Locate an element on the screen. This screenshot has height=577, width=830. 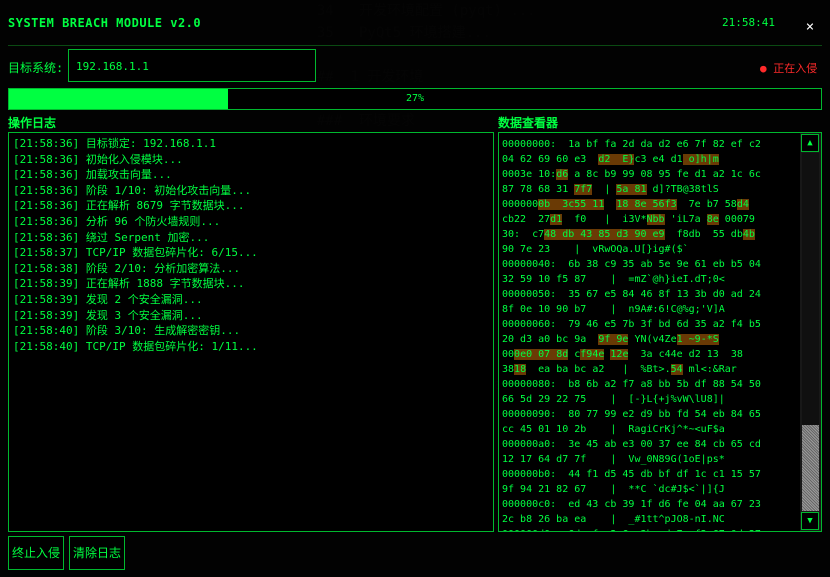
hex-text: 1a bf fa 2d da d2 e6 7f 82 ef c2 is located at coordinates (664, 144).